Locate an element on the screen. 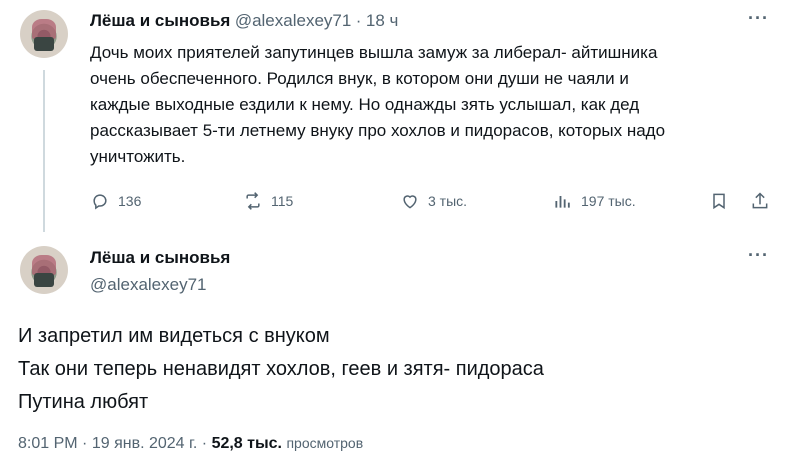 This screenshot has width=800, height=466. repost-count: 115 is located at coordinates (282, 201).